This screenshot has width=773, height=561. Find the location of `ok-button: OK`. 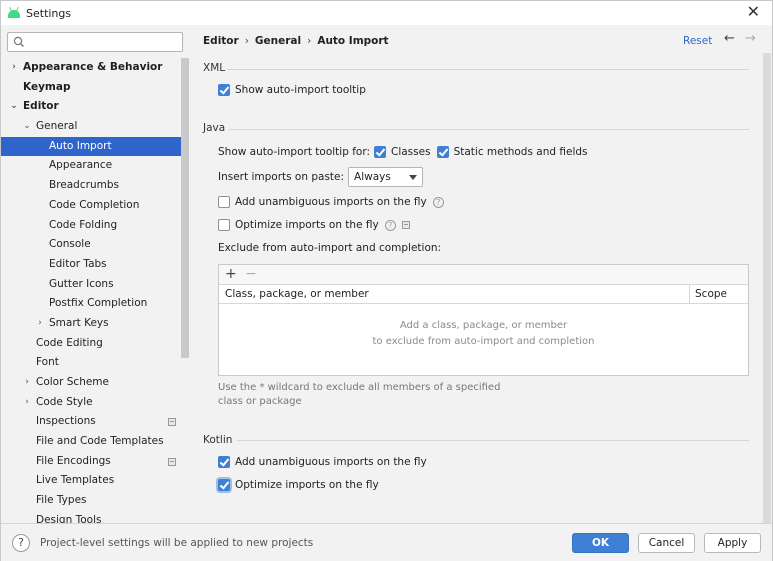

ok-button: OK is located at coordinates (600, 543).